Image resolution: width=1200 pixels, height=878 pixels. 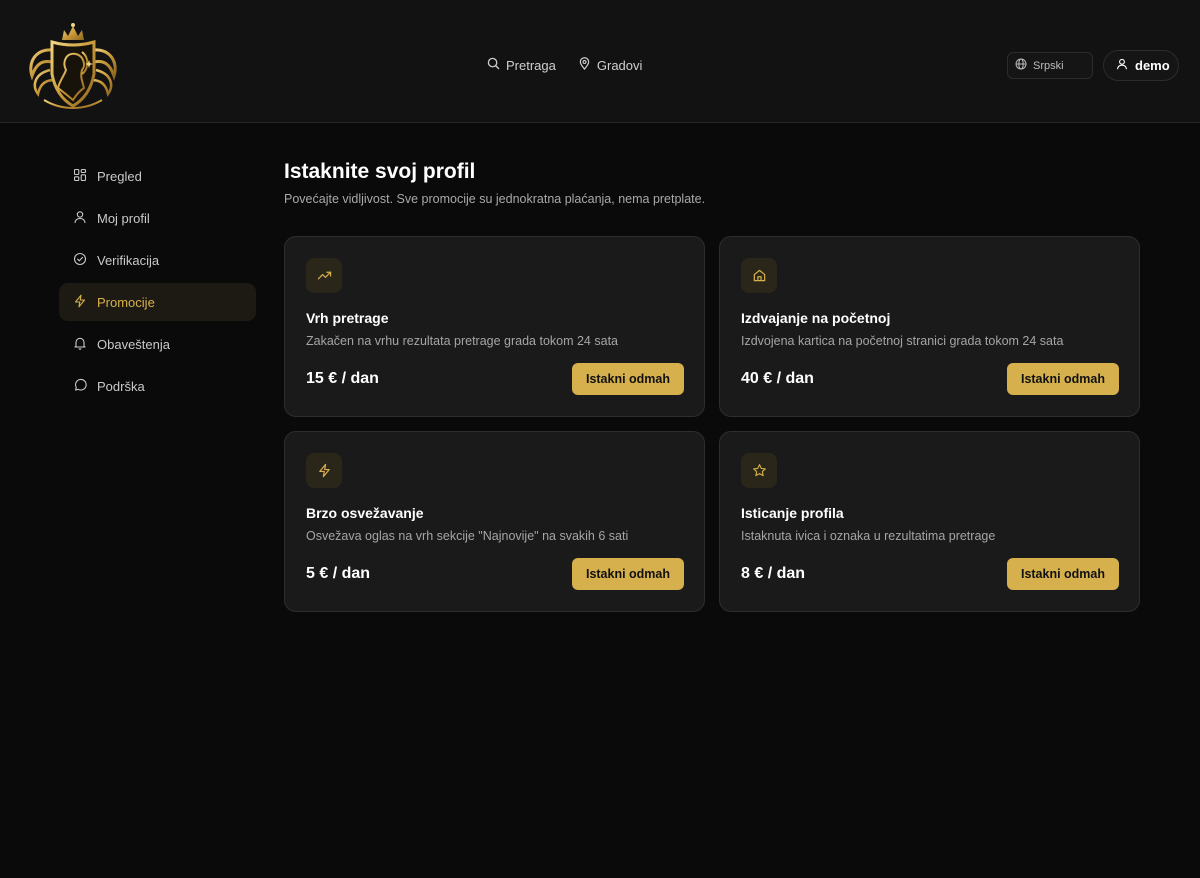 What do you see at coordinates (324, 275) in the screenshot?
I see `trending-up-icon` at bounding box center [324, 275].